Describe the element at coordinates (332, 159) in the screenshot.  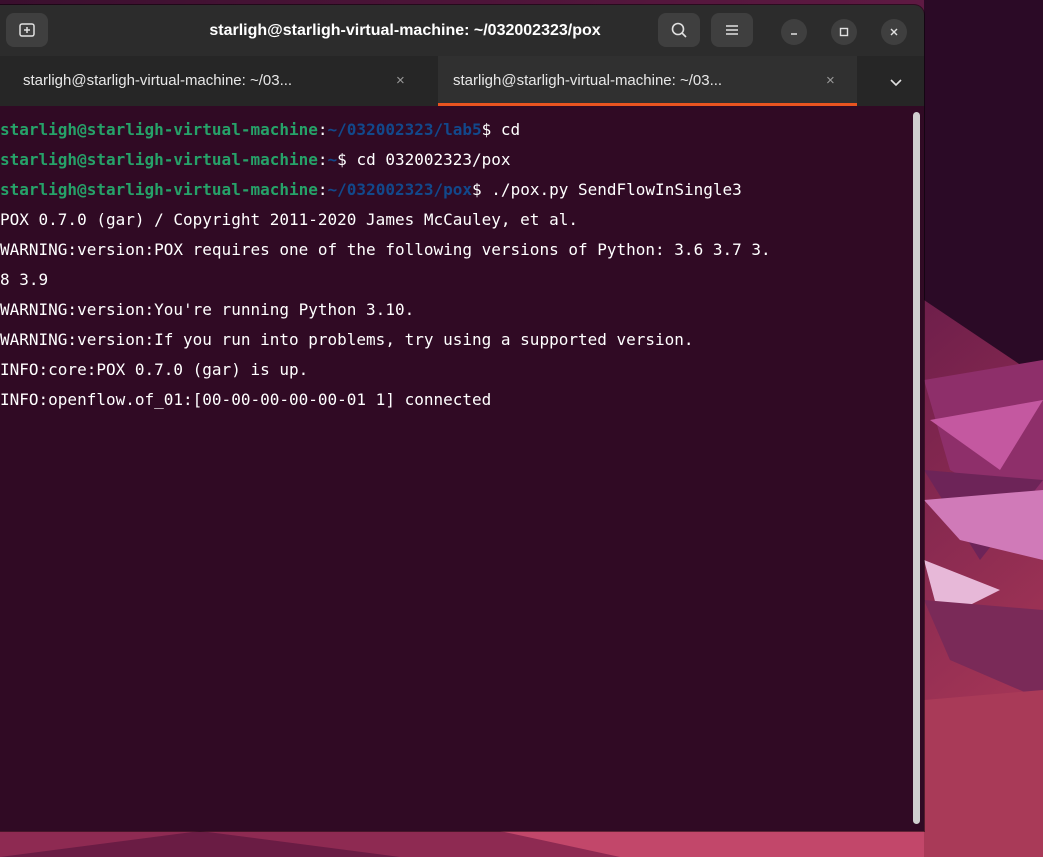
I see `prompt-path: ~` at that location.